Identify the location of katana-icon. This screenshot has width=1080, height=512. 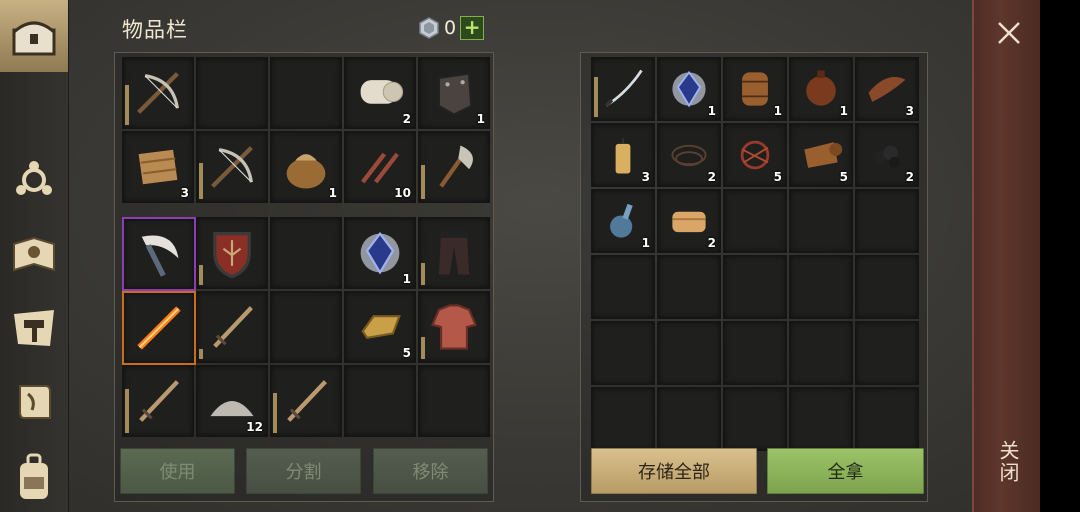
(624, 88).